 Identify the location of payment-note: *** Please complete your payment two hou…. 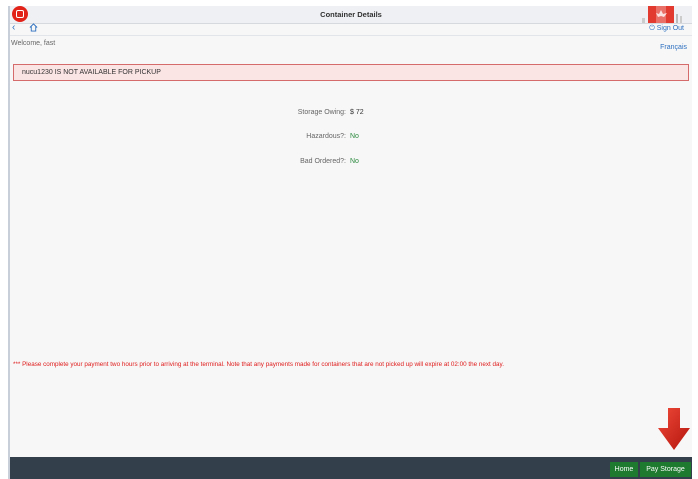
(258, 364).